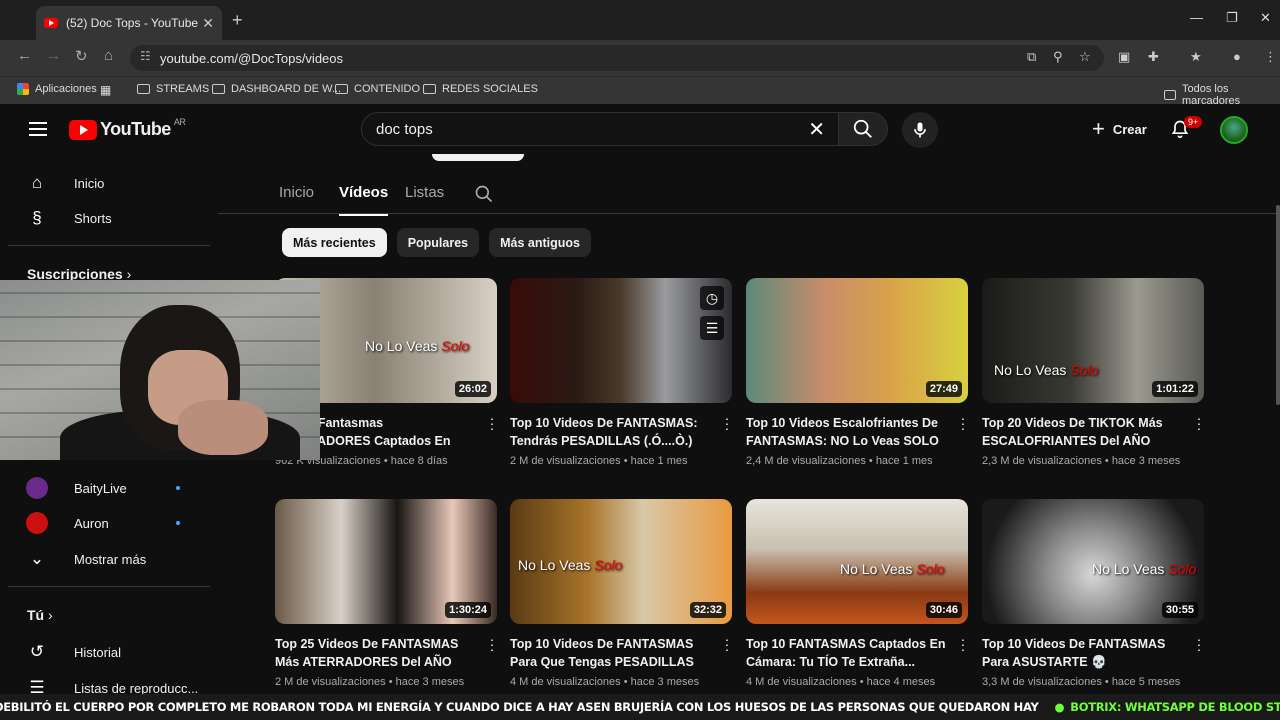 The height and width of the screenshot is (720, 1280). I want to click on microphone-icon, so click(920, 130).